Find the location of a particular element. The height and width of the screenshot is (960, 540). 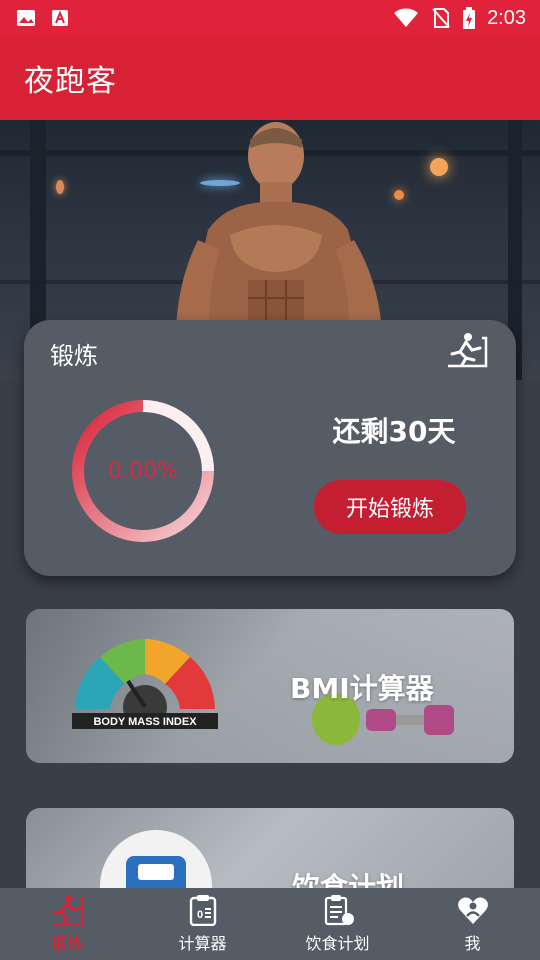

nav-label-exercise: 锻炼 is located at coordinates (67, 943).